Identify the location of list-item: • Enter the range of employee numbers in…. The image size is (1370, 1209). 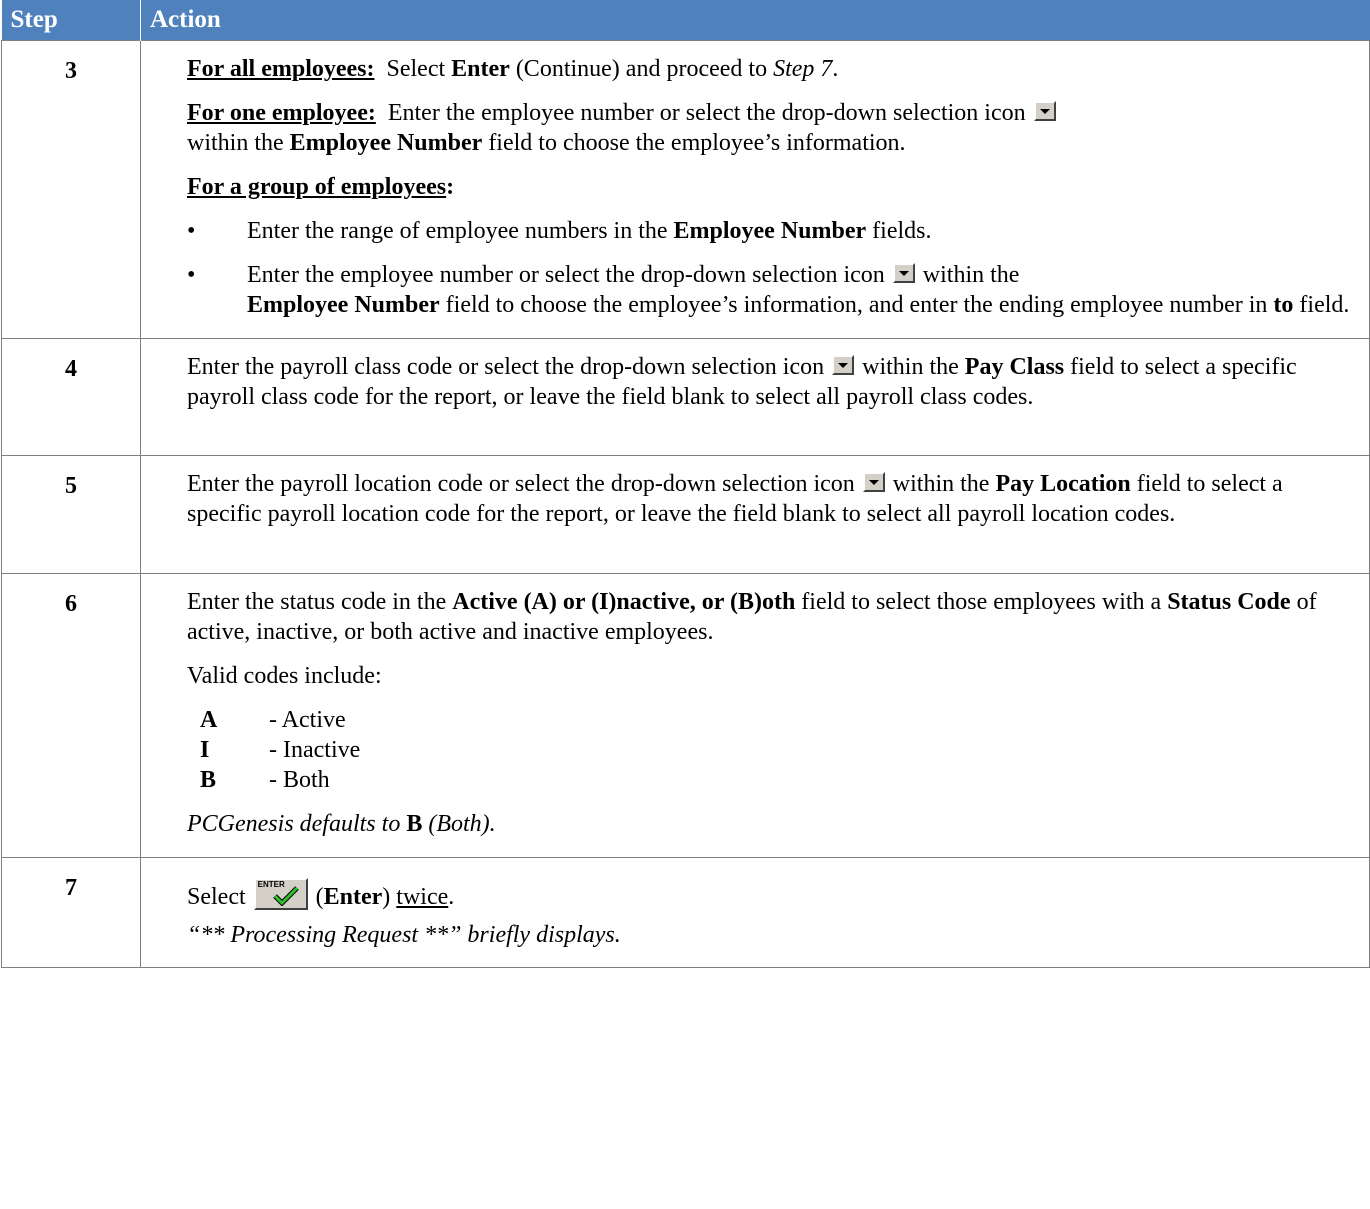
(775, 231).